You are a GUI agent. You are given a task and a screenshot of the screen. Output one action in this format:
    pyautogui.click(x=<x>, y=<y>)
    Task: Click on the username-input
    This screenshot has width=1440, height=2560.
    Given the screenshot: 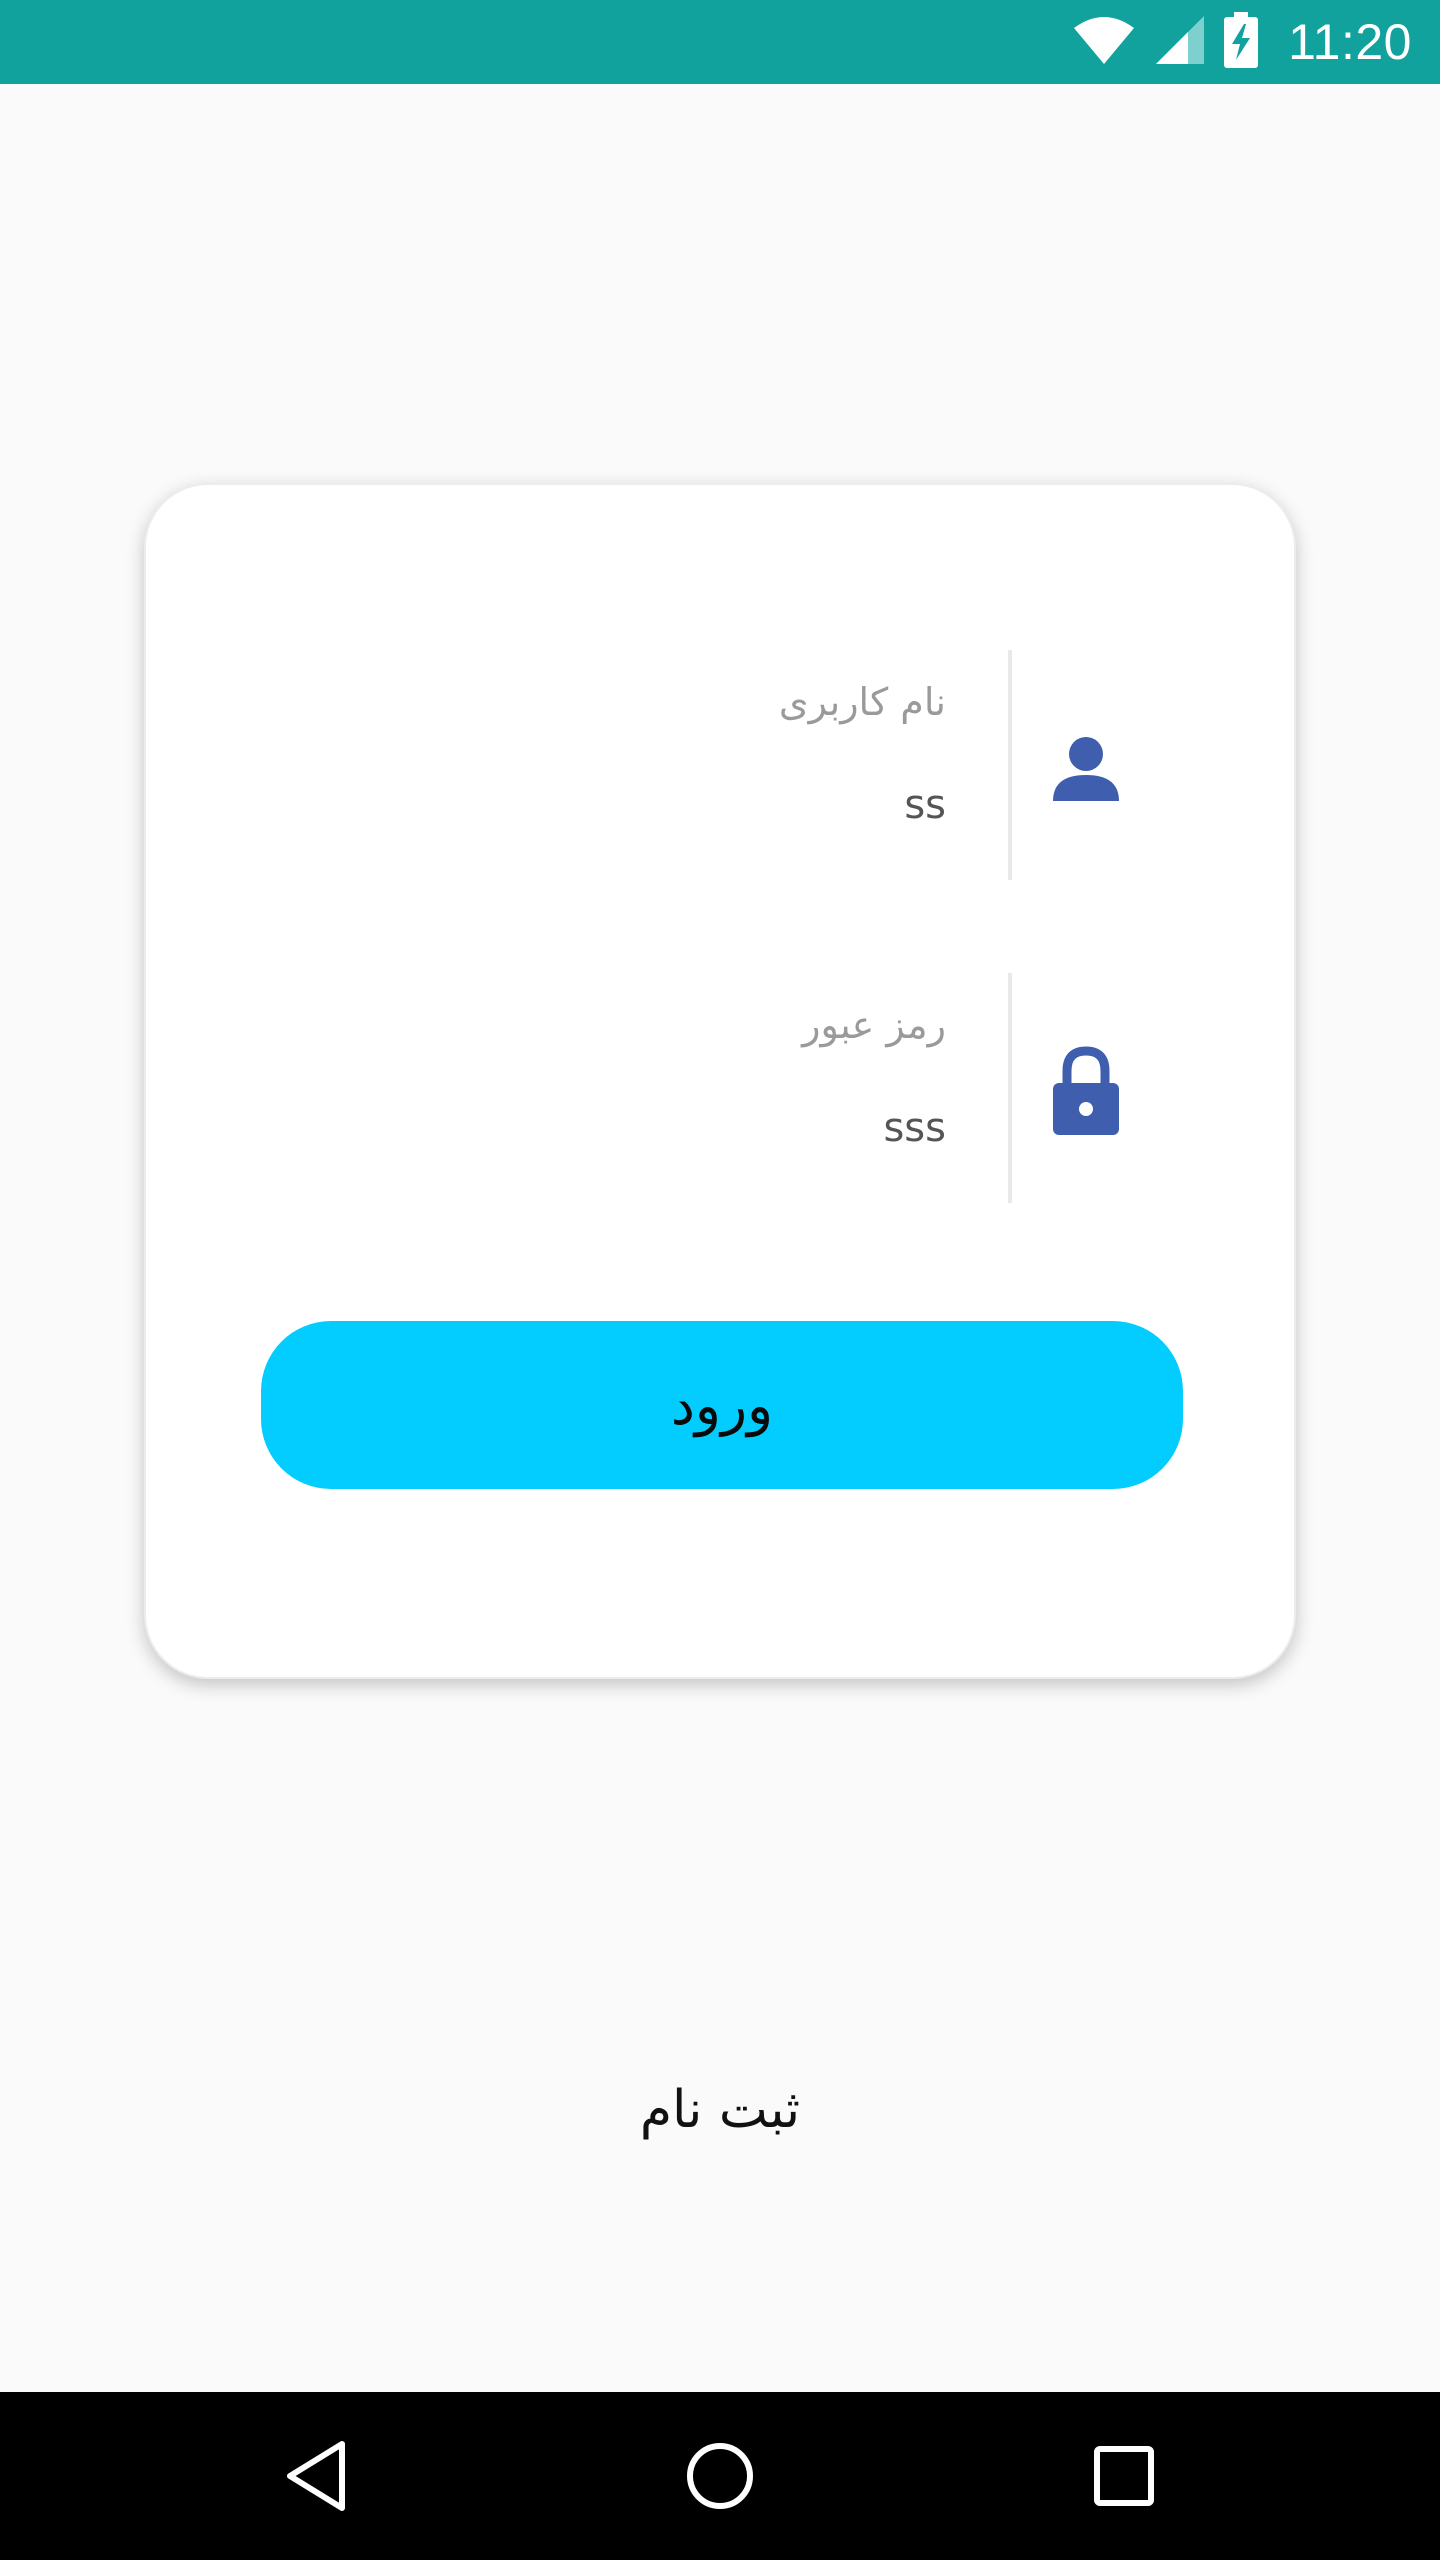 What is the action you would take?
    pyautogui.click(x=666, y=805)
    